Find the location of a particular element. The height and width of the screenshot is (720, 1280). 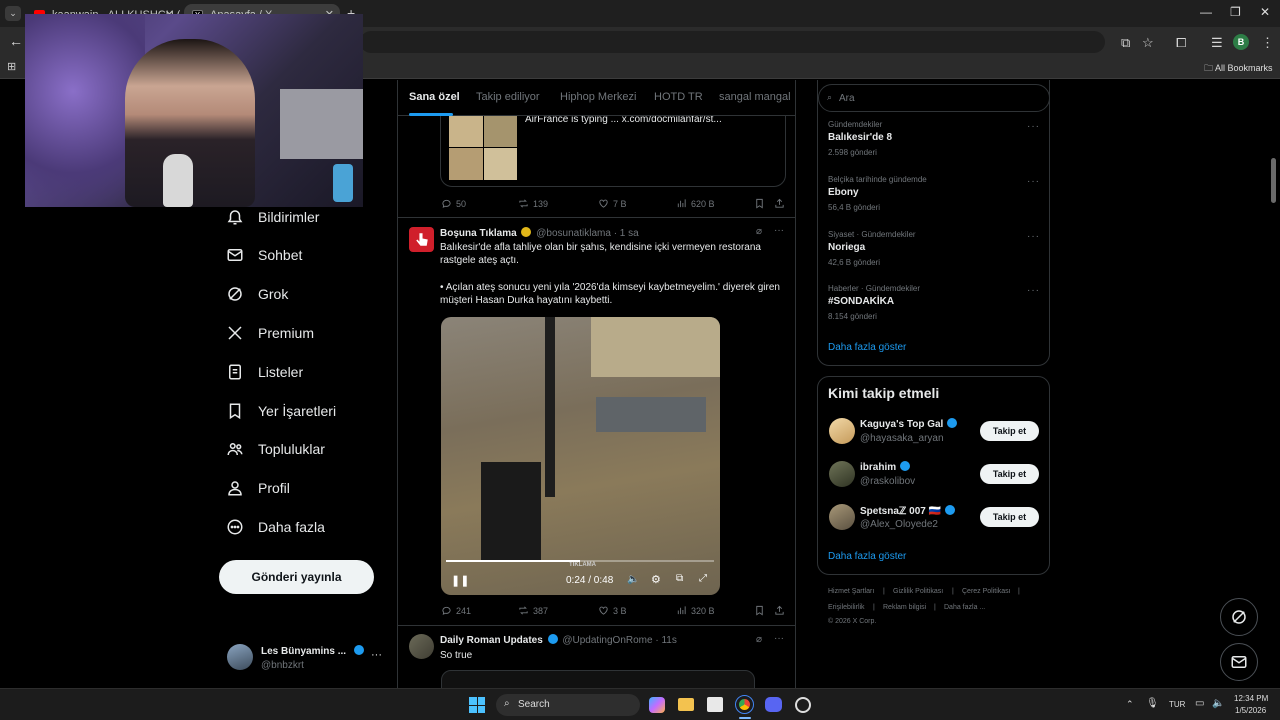

microphone-icon: 🎙 is located at coordinates (1152, 703).